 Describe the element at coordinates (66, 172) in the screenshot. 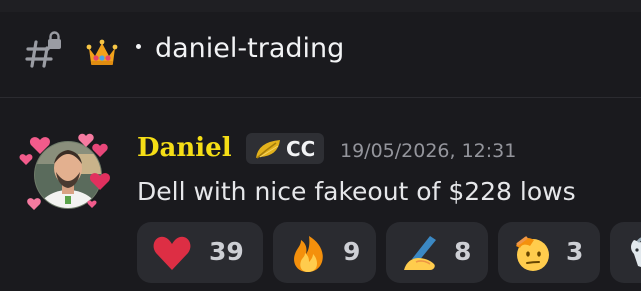

I see `avatar` at that location.